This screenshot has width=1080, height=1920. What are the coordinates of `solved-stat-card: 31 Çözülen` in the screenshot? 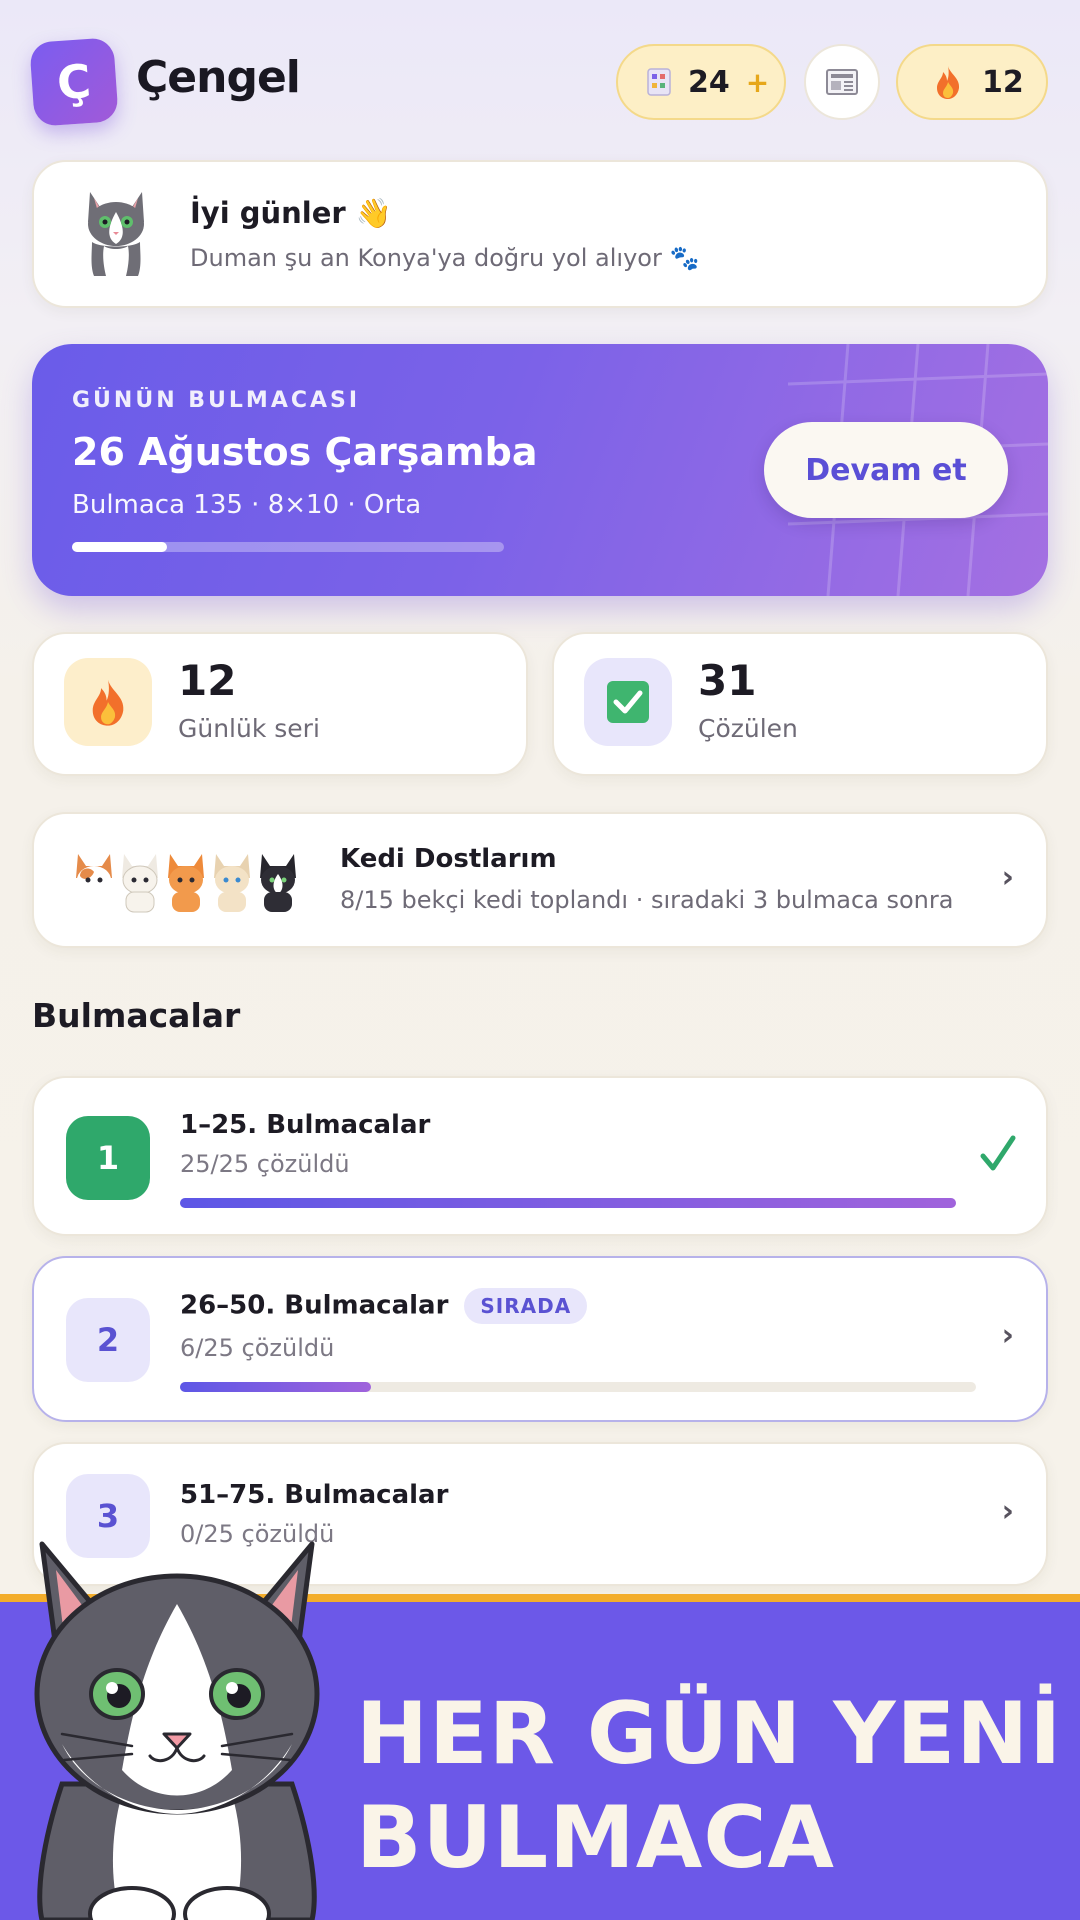 It's located at (800, 704).